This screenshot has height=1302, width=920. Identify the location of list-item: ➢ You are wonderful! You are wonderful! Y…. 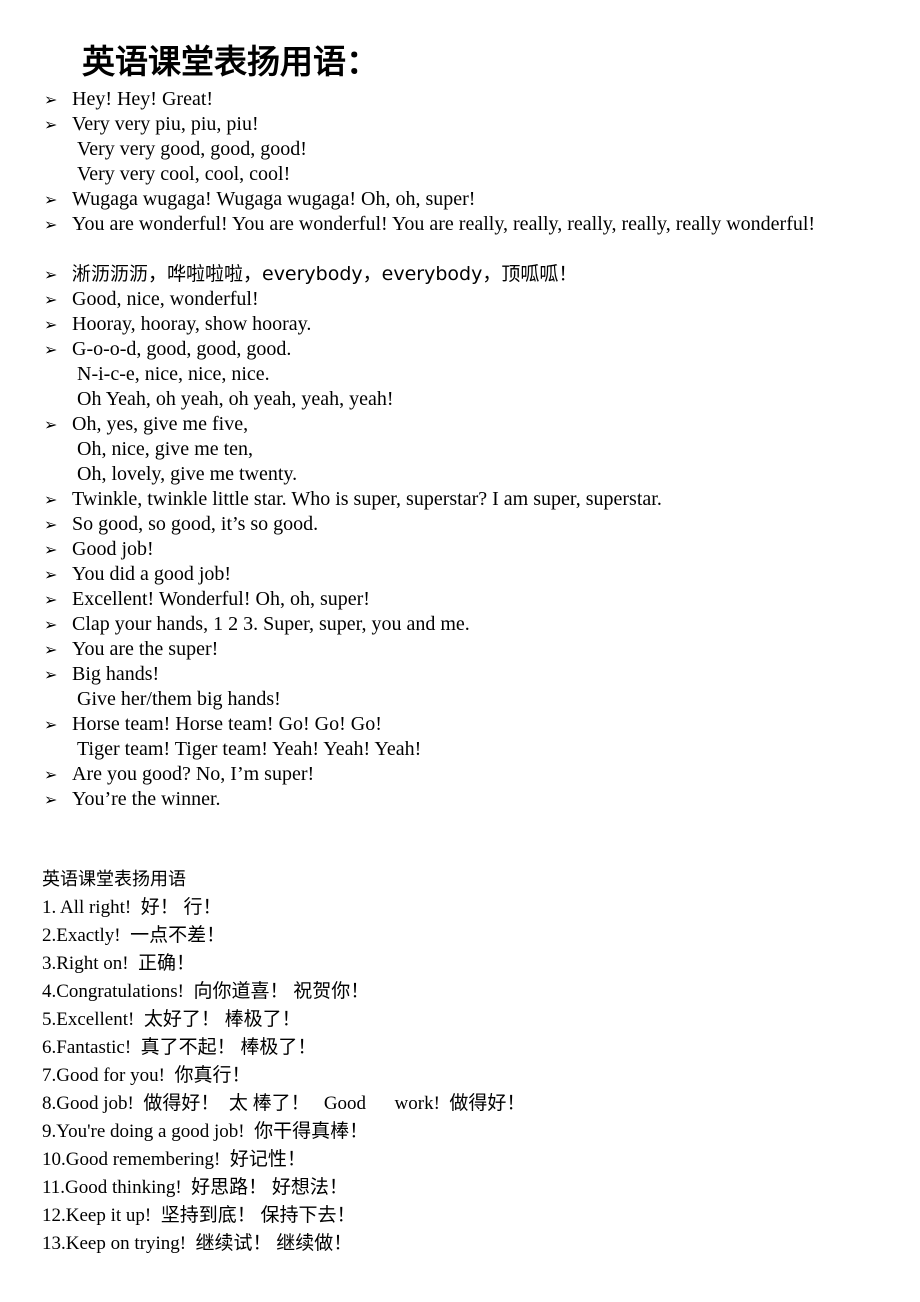
(461, 237).